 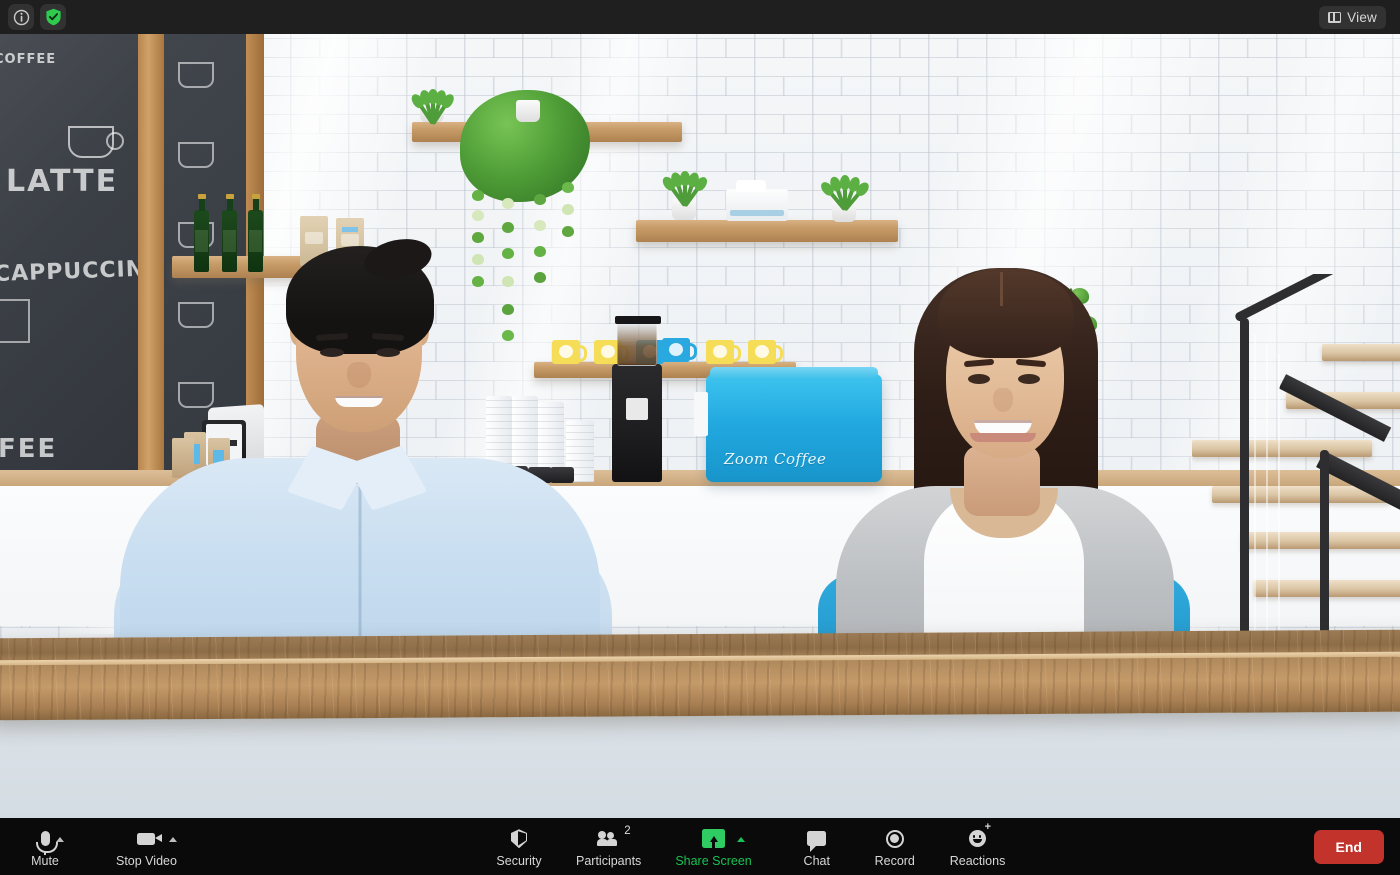 I want to click on share-screen-button: Share Screen, so click(x=713, y=847).